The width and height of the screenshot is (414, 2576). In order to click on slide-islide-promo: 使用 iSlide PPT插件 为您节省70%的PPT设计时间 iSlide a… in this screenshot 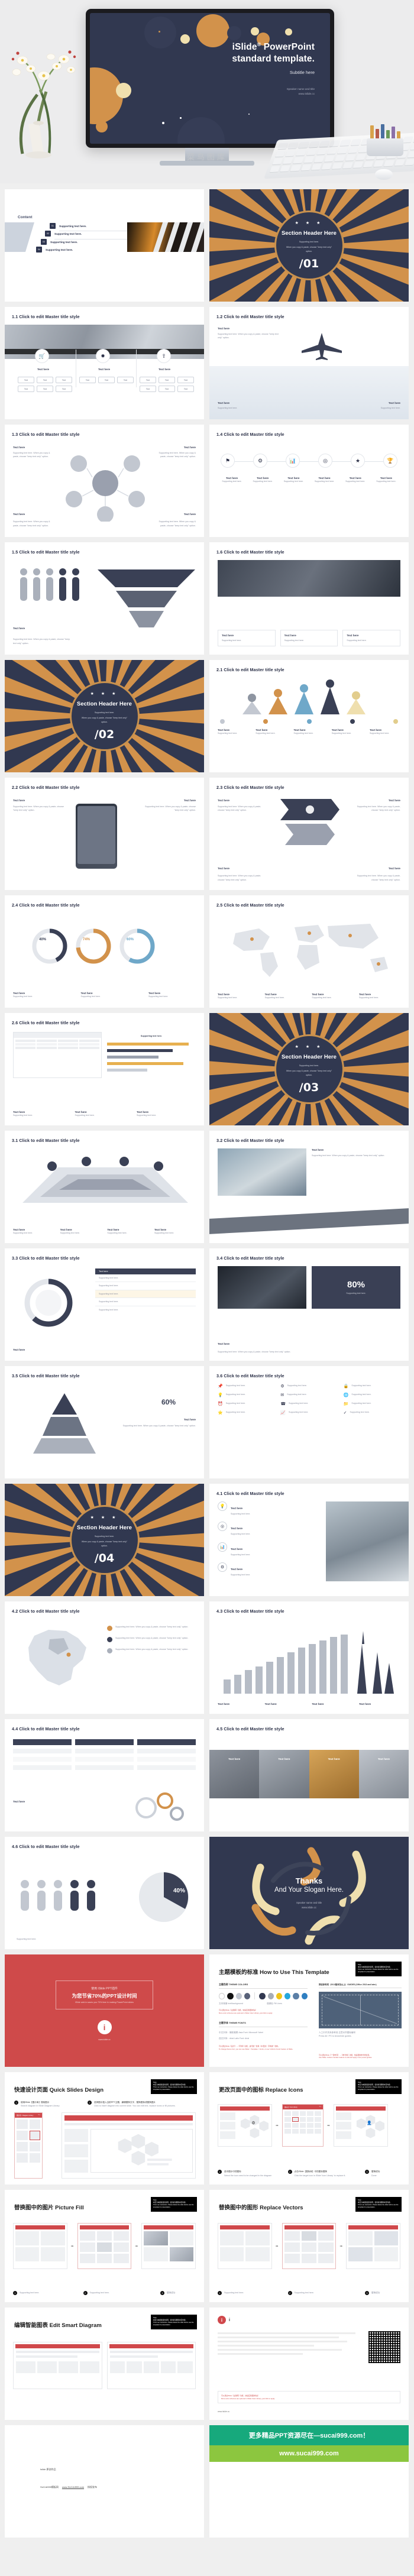, I will do `click(104, 2011)`.